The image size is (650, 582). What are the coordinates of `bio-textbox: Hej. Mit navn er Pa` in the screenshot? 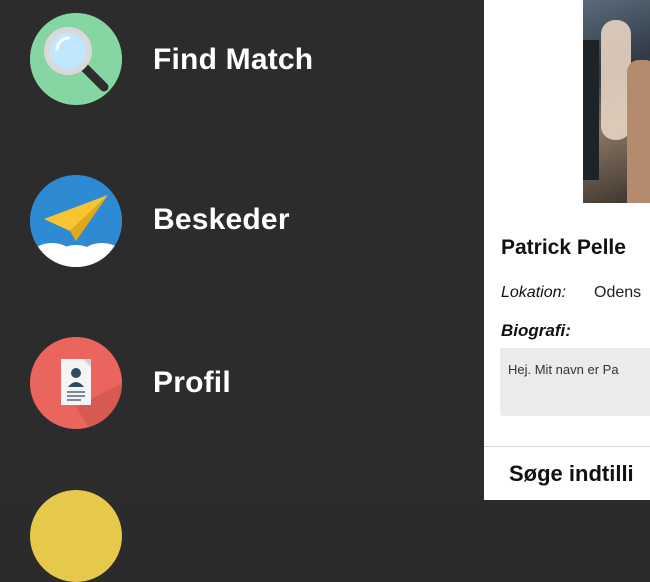 It's located at (575, 382).